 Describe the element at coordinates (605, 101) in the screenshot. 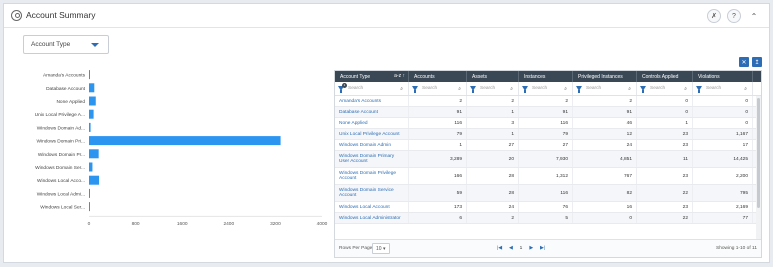

I see `table-cell: 2` at that location.